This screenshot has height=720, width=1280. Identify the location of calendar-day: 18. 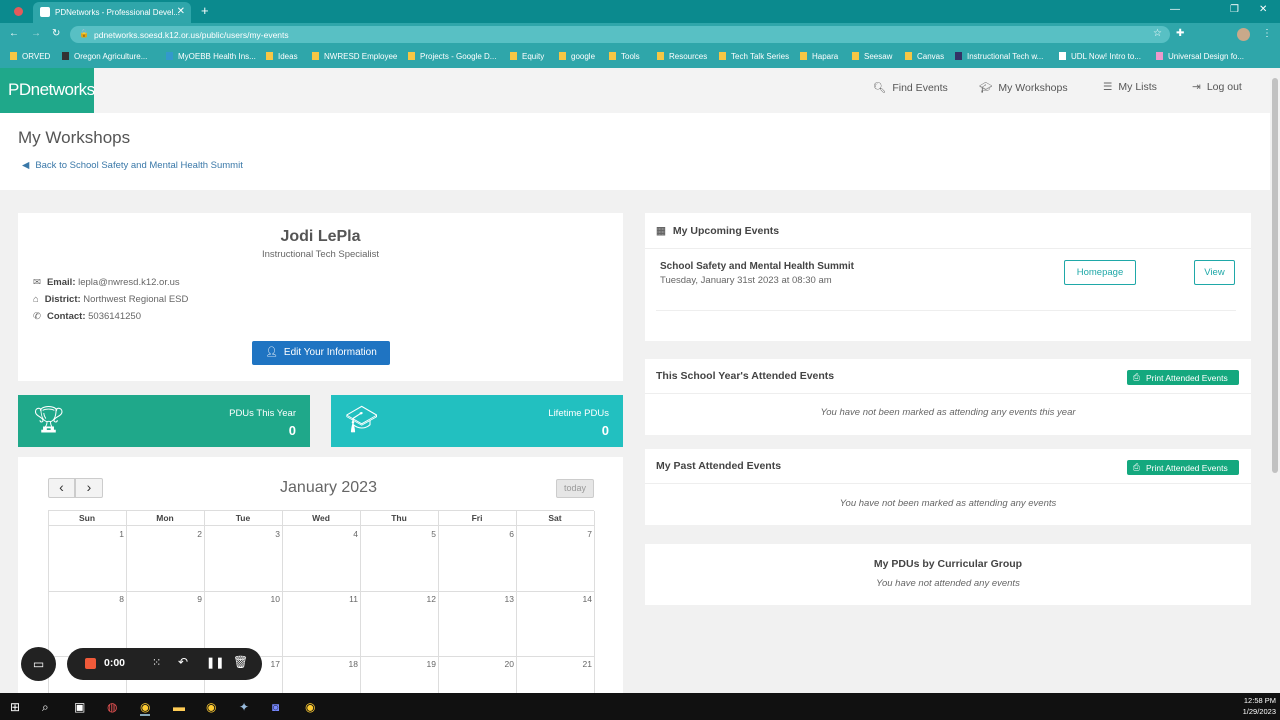
(323, 664).